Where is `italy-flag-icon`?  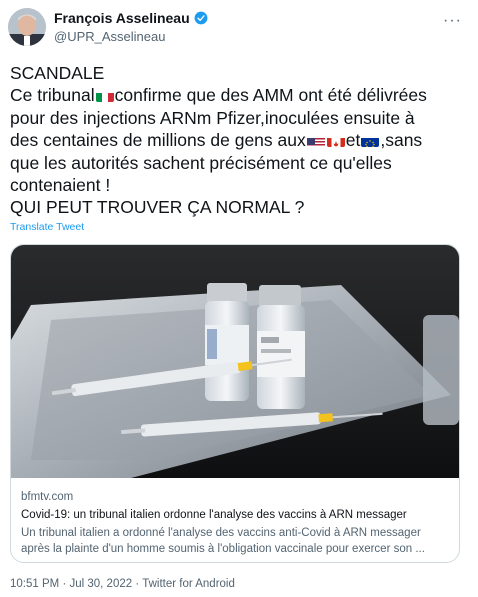 italy-flag-icon is located at coordinates (104, 96).